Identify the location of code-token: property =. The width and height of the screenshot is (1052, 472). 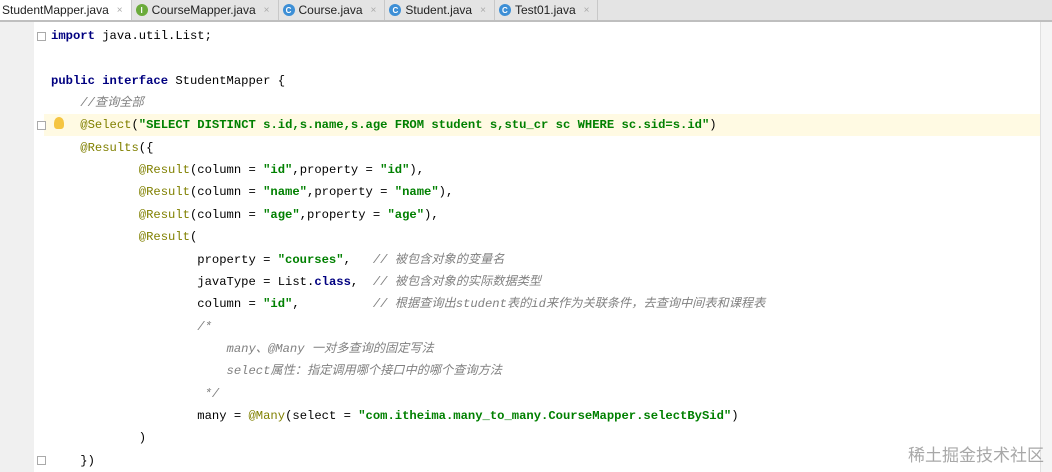
(237, 259).